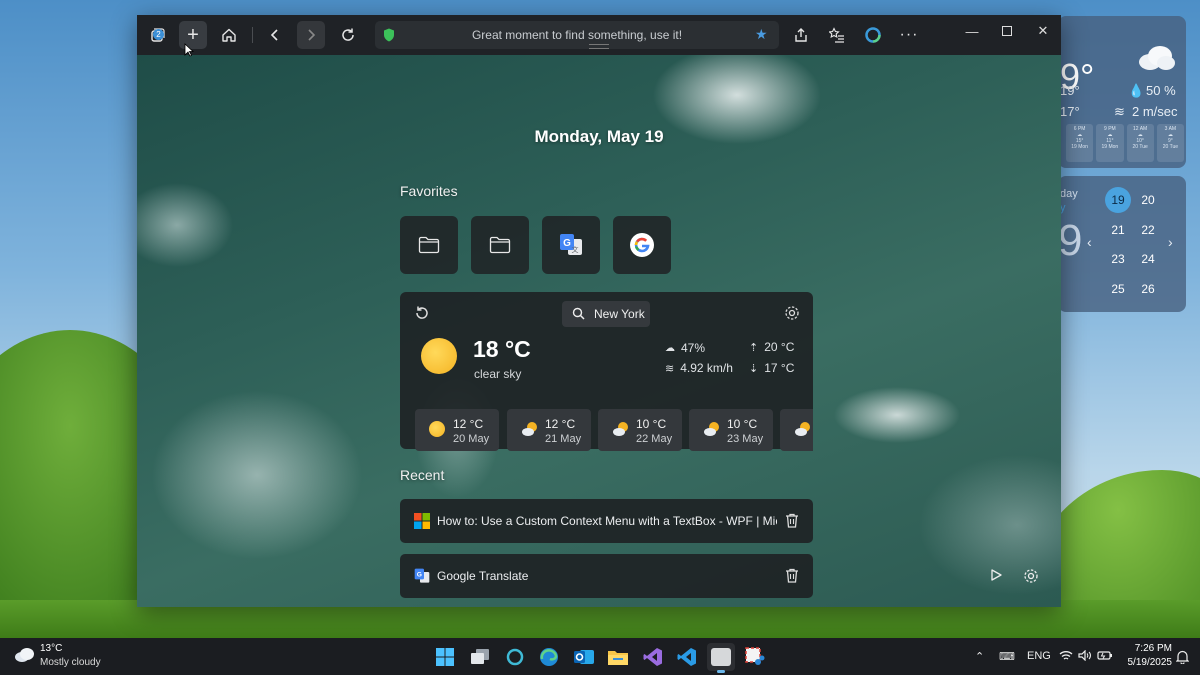 This screenshot has width=1200, height=675. Describe the element at coordinates (1066, 657) in the screenshot. I see `wifi-icon` at that location.